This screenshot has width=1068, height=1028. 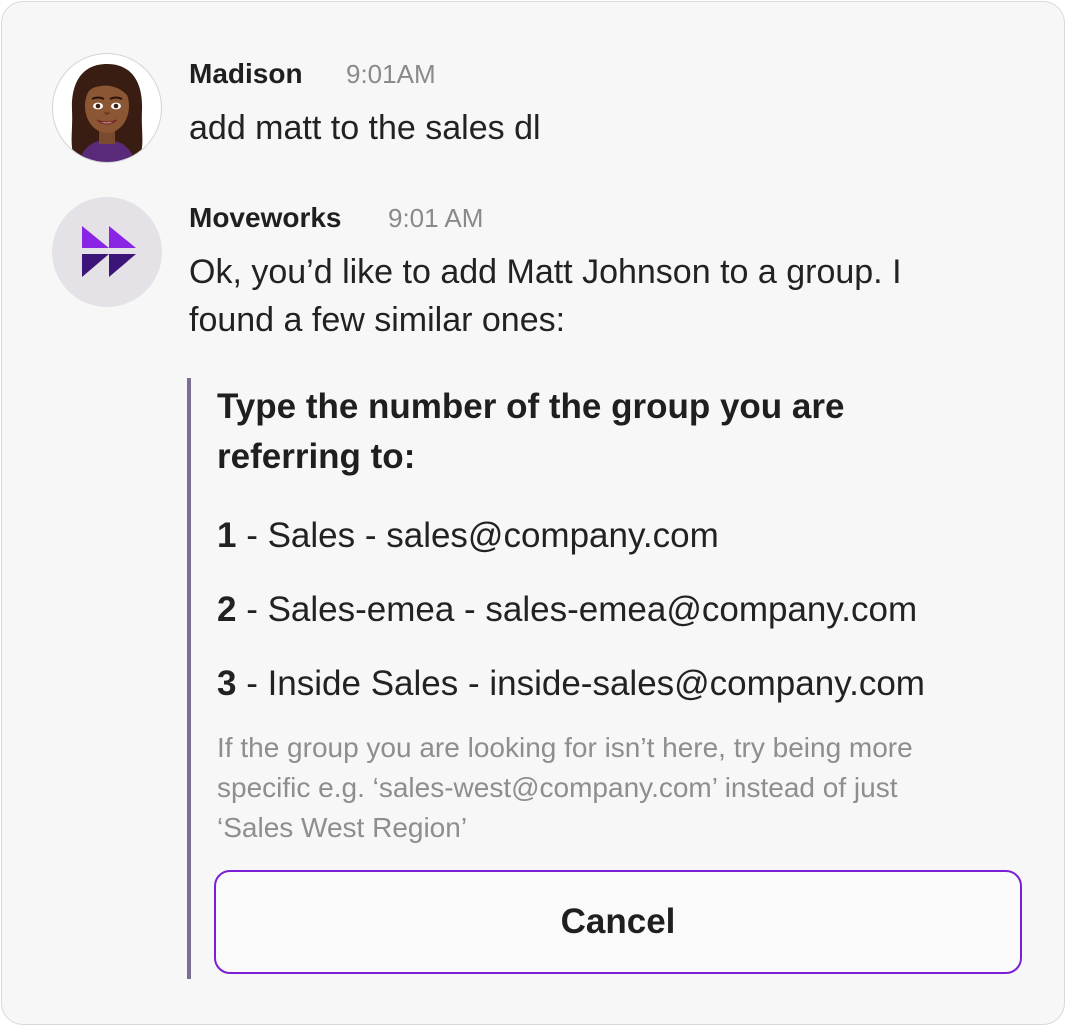 What do you see at coordinates (107, 252) in the screenshot?
I see `moveworks-logo-icon` at bounding box center [107, 252].